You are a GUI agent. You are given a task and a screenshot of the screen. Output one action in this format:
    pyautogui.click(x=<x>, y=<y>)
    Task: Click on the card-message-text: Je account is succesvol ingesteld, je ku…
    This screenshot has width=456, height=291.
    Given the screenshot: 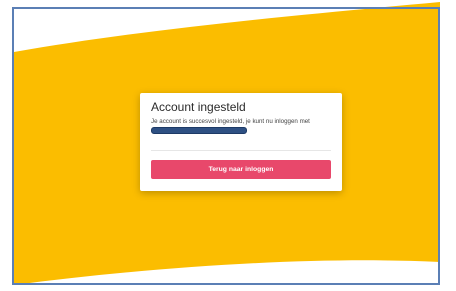 What is the action you would take?
    pyautogui.click(x=230, y=121)
    